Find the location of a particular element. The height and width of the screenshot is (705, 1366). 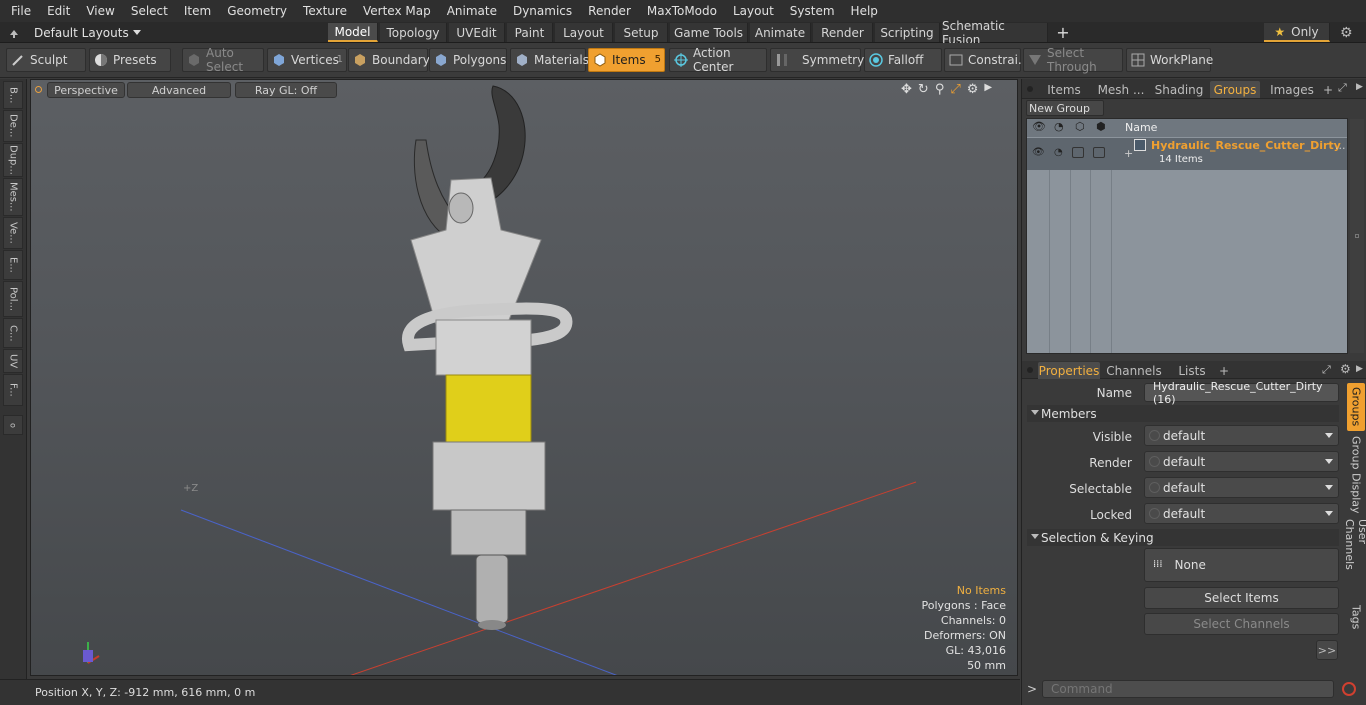

name-field: Hydraulic_Rescue_Cutter_Dirty (16) is located at coordinates (1241, 393).